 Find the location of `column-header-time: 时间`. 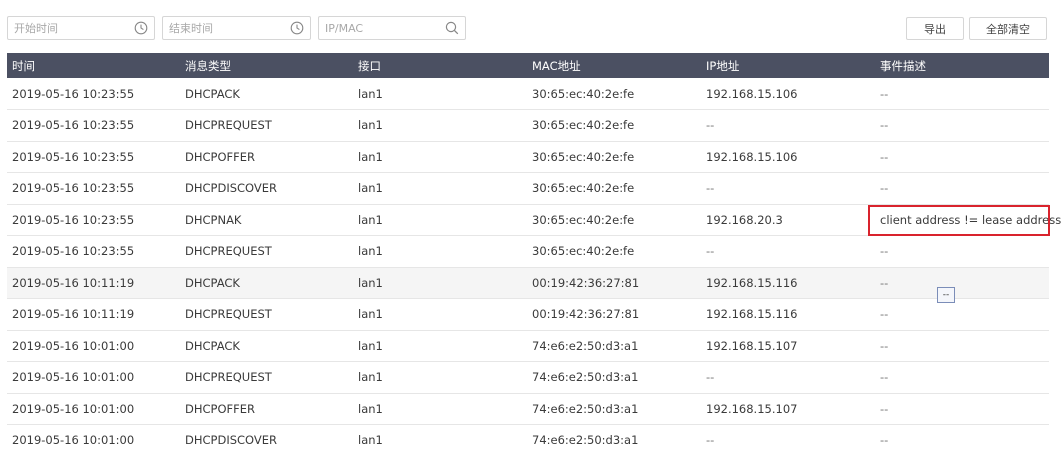

column-header-time: 时间 is located at coordinates (93, 65).